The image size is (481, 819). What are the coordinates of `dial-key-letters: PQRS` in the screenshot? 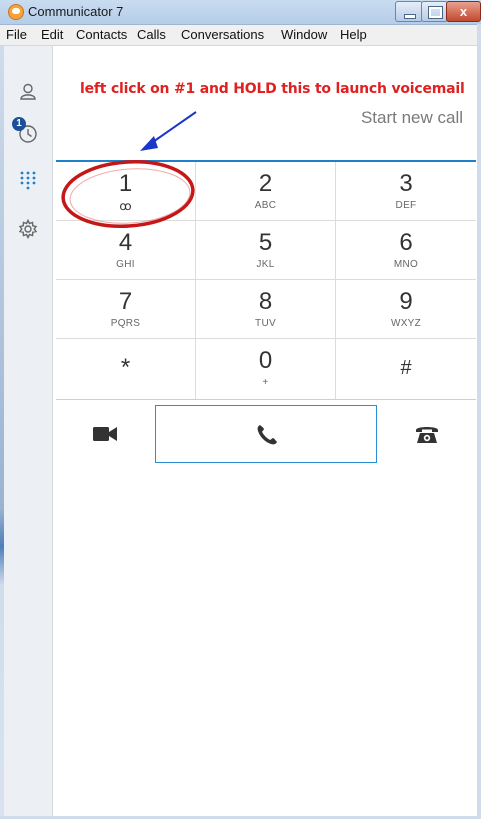 It's located at (125, 323).